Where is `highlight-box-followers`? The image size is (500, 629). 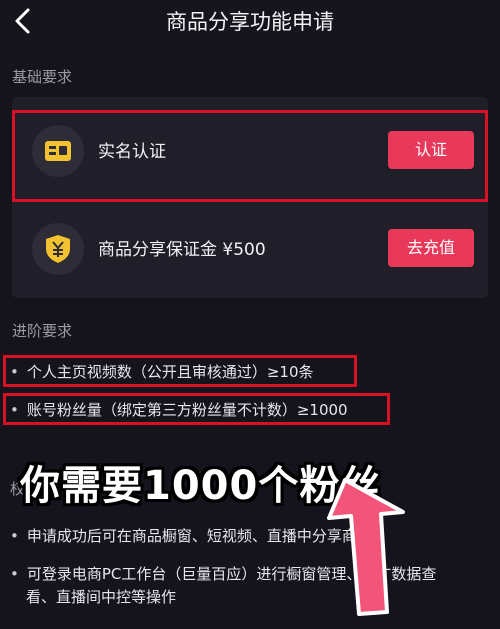 highlight-box-followers is located at coordinates (196, 409).